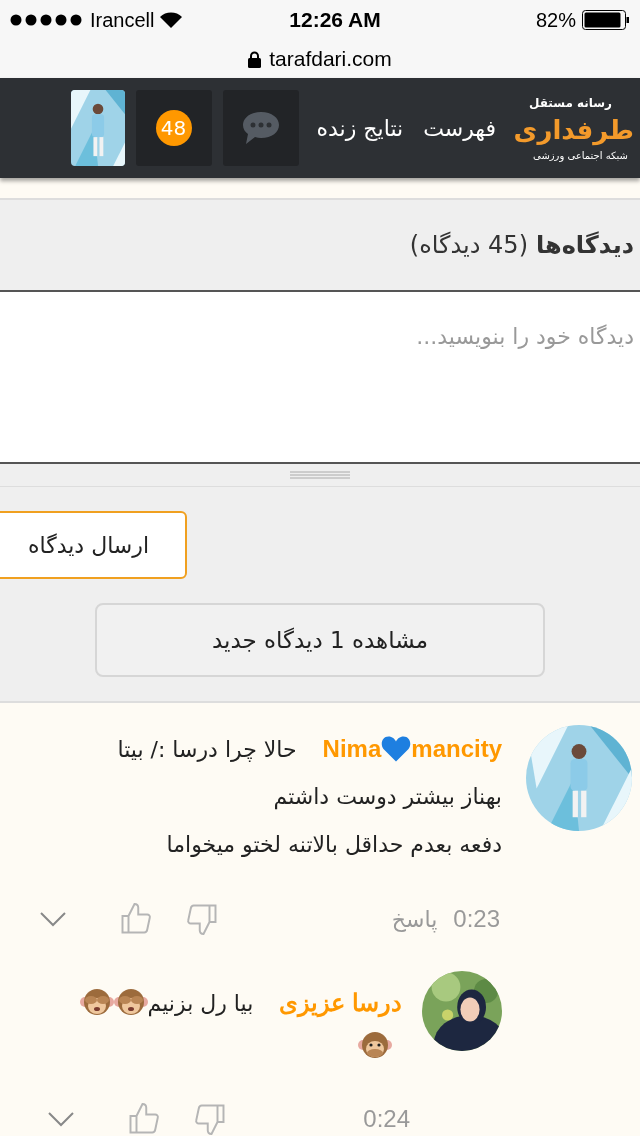  I want to click on comment-text: بهناز بیشتر دوست داشتم, so click(387, 797).